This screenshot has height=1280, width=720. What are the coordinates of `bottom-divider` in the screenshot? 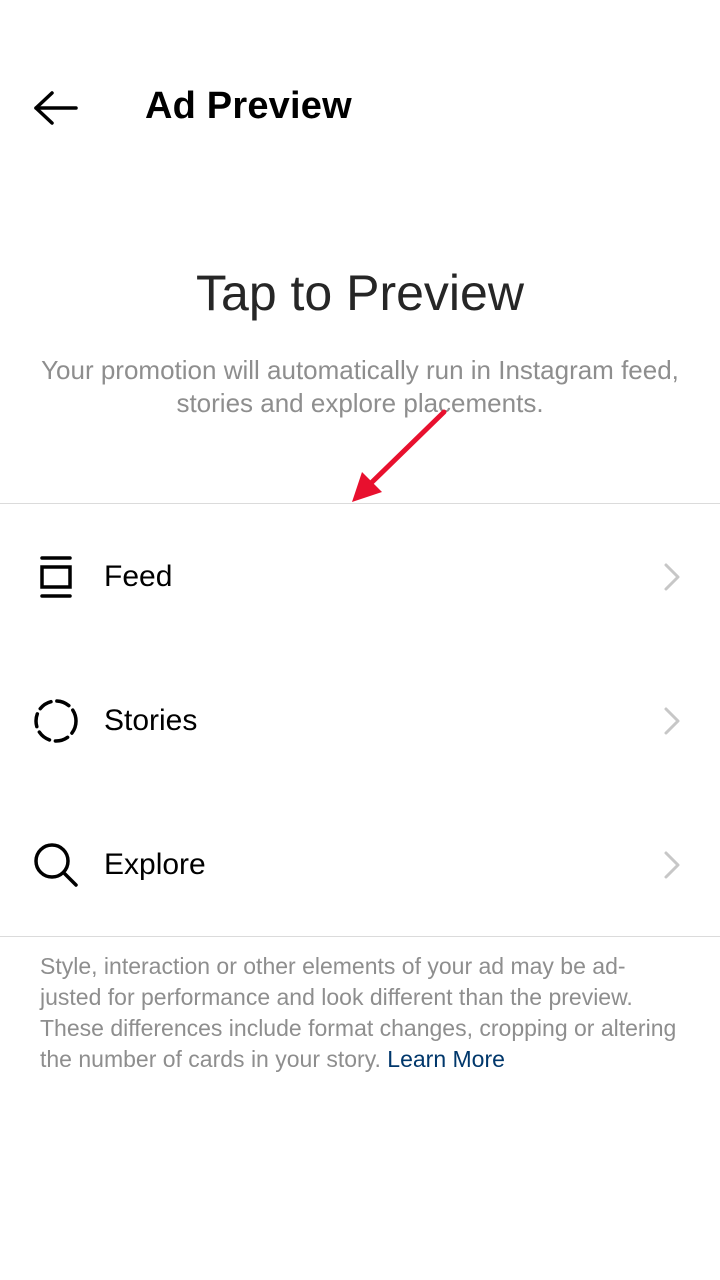 It's located at (360, 936).